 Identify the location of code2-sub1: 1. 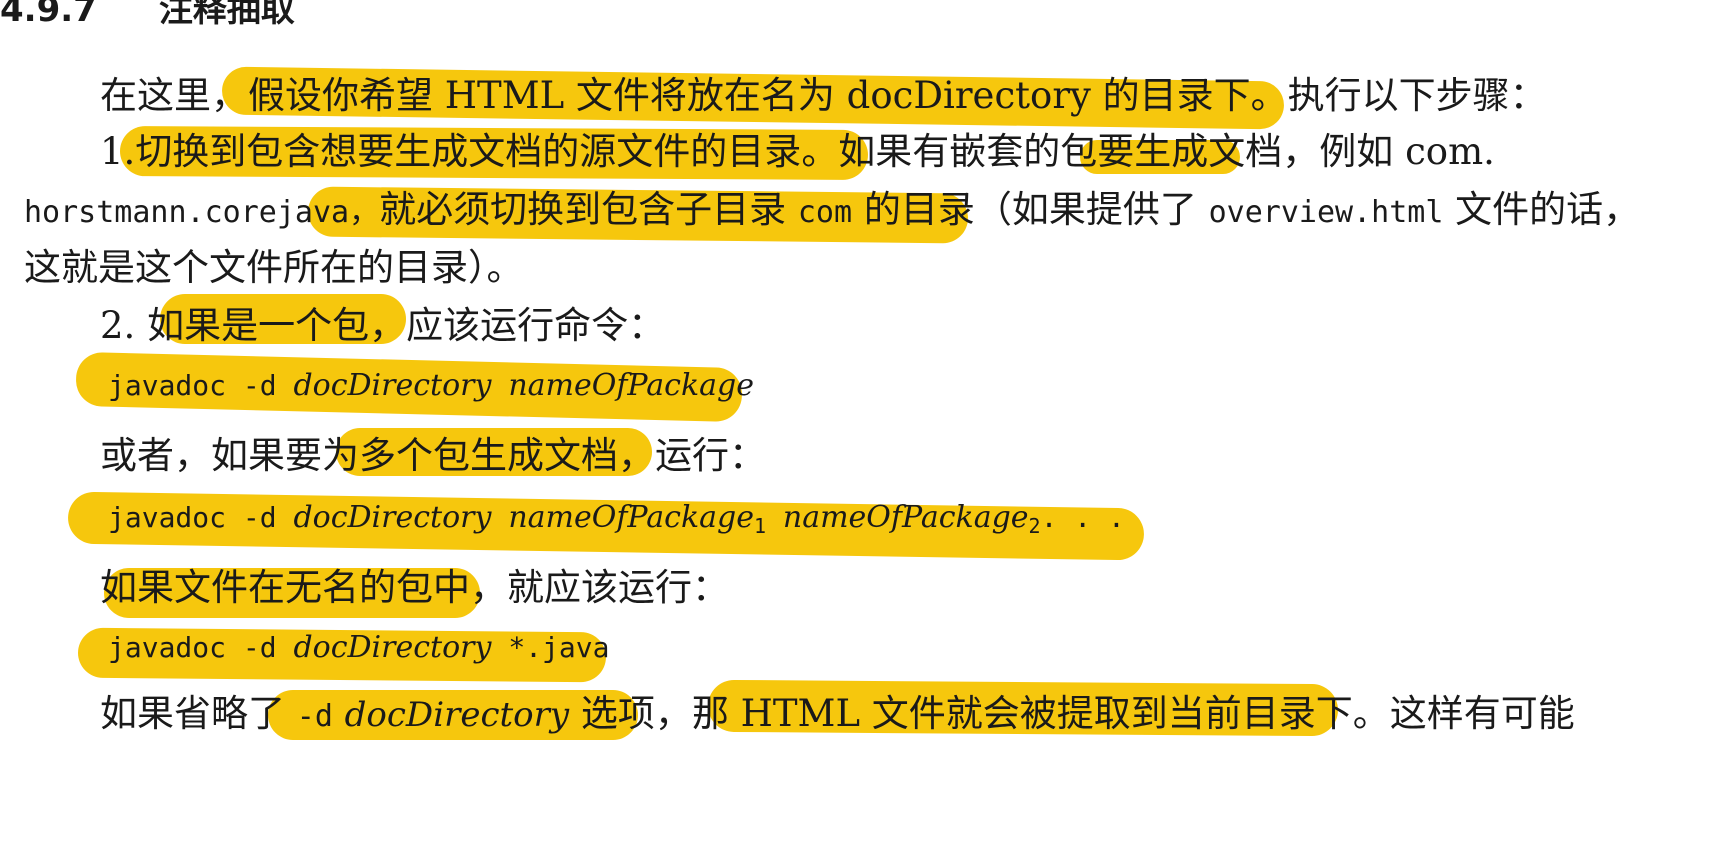
(760, 526).